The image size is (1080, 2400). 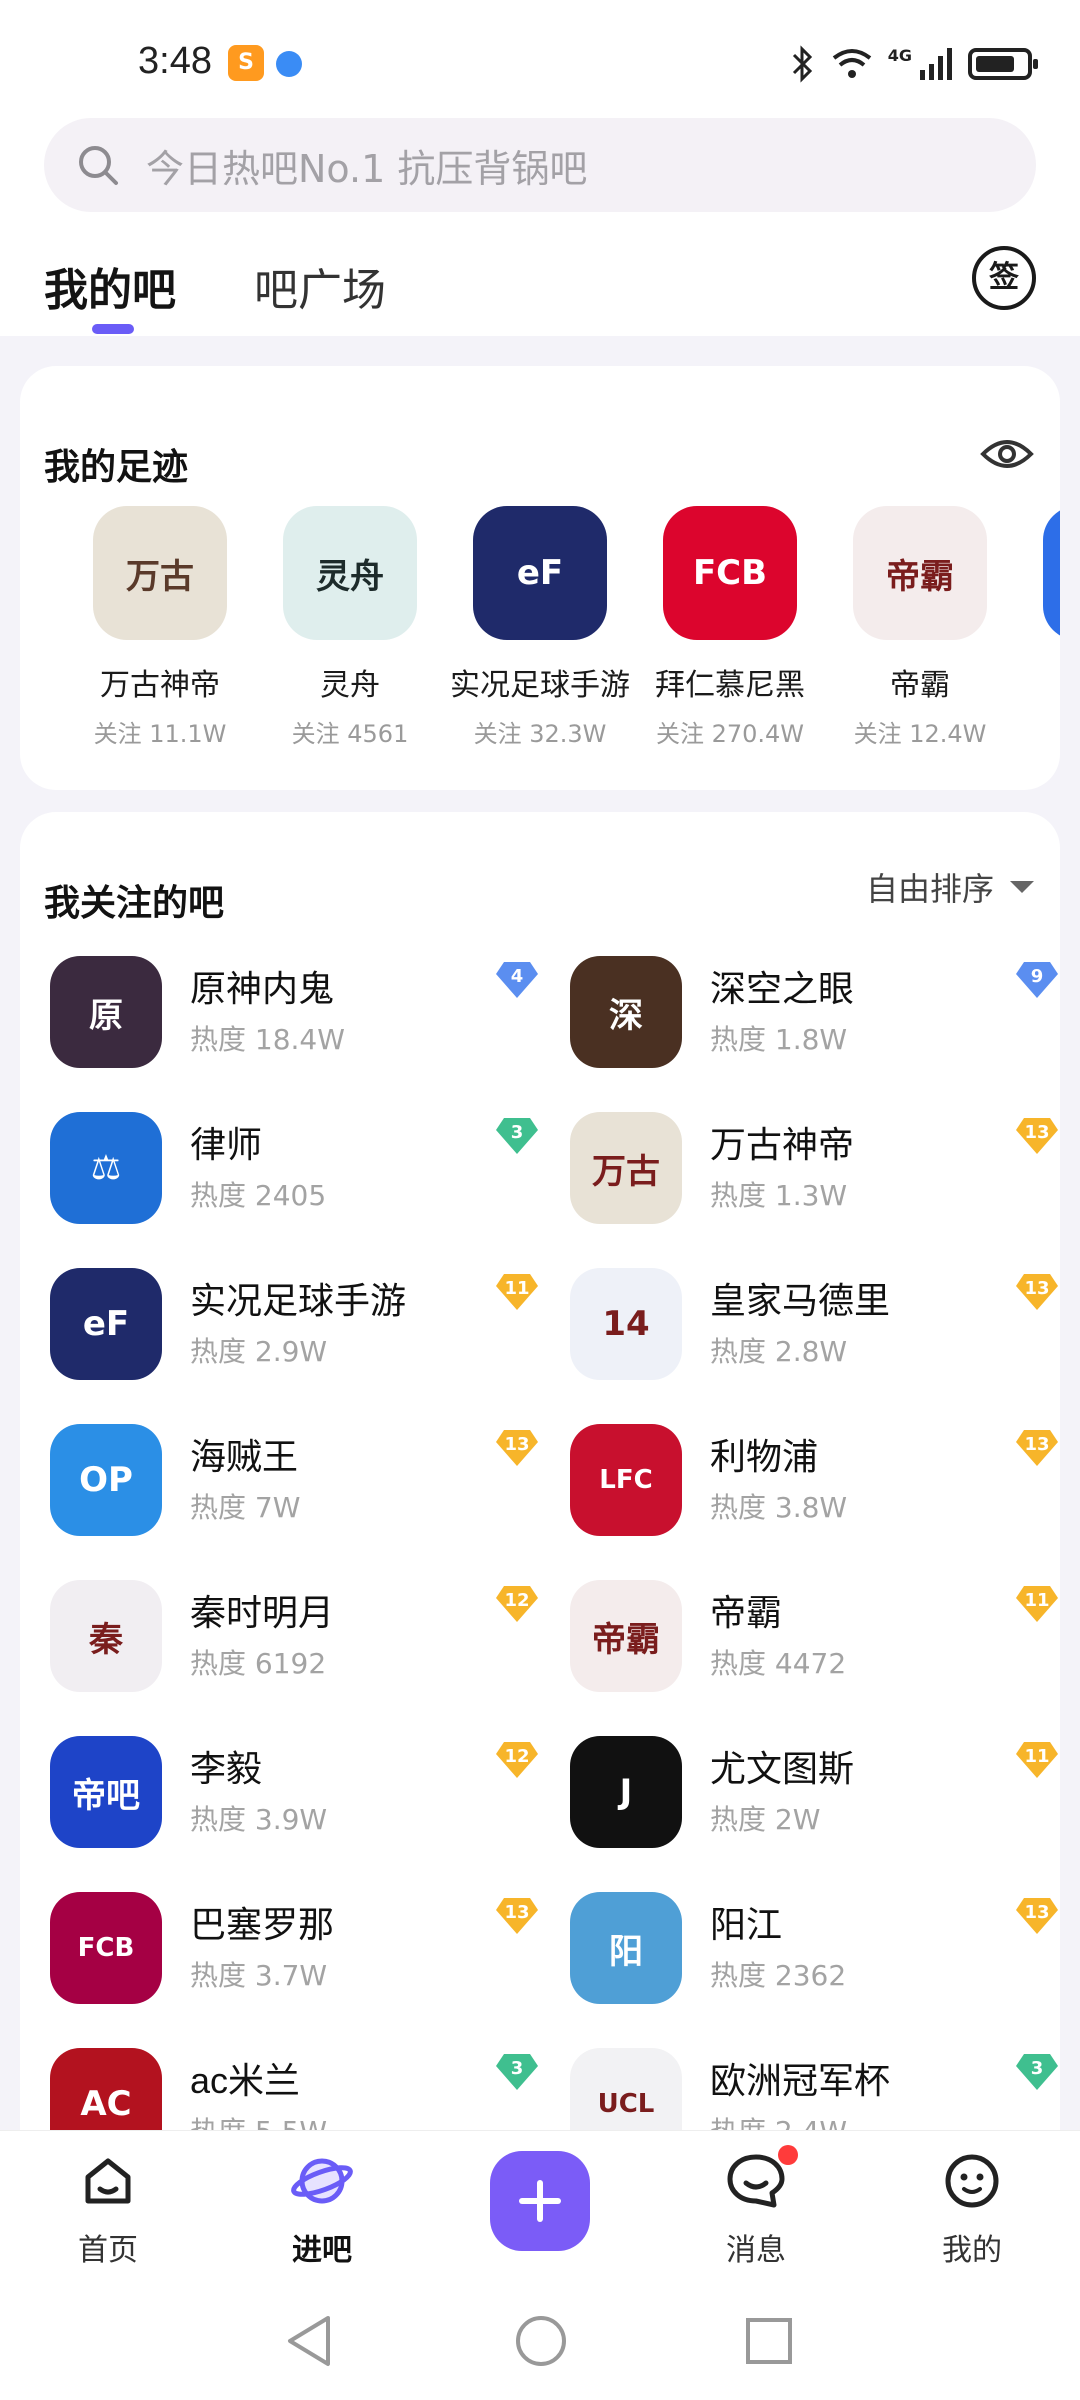 What do you see at coordinates (259, 1975) in the screenshot?
I see `bar-heat: 热度 3.7W` at bounding box center [259, 1975].